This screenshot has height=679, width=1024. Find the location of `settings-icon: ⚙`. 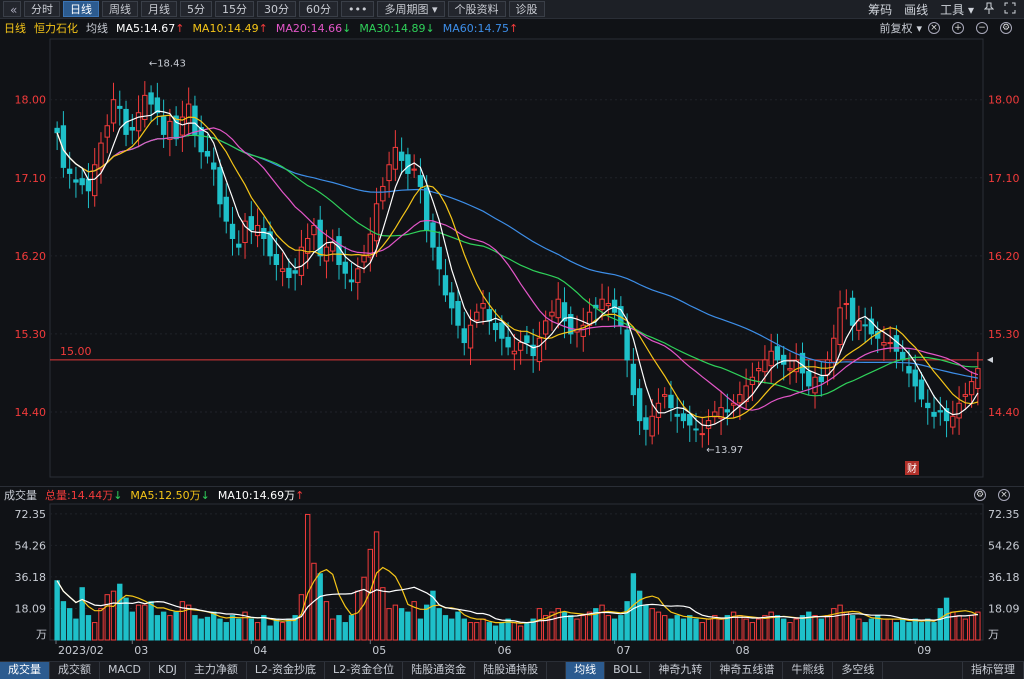

settings-icon: ⚙ is located at coordinates (1006, 28).